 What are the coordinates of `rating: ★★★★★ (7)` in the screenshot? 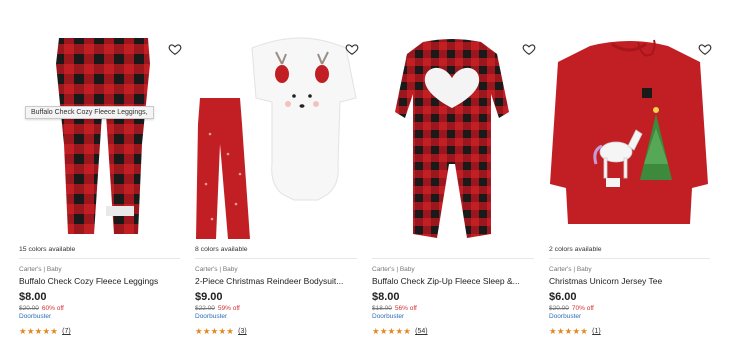 It's located at (45, 331).